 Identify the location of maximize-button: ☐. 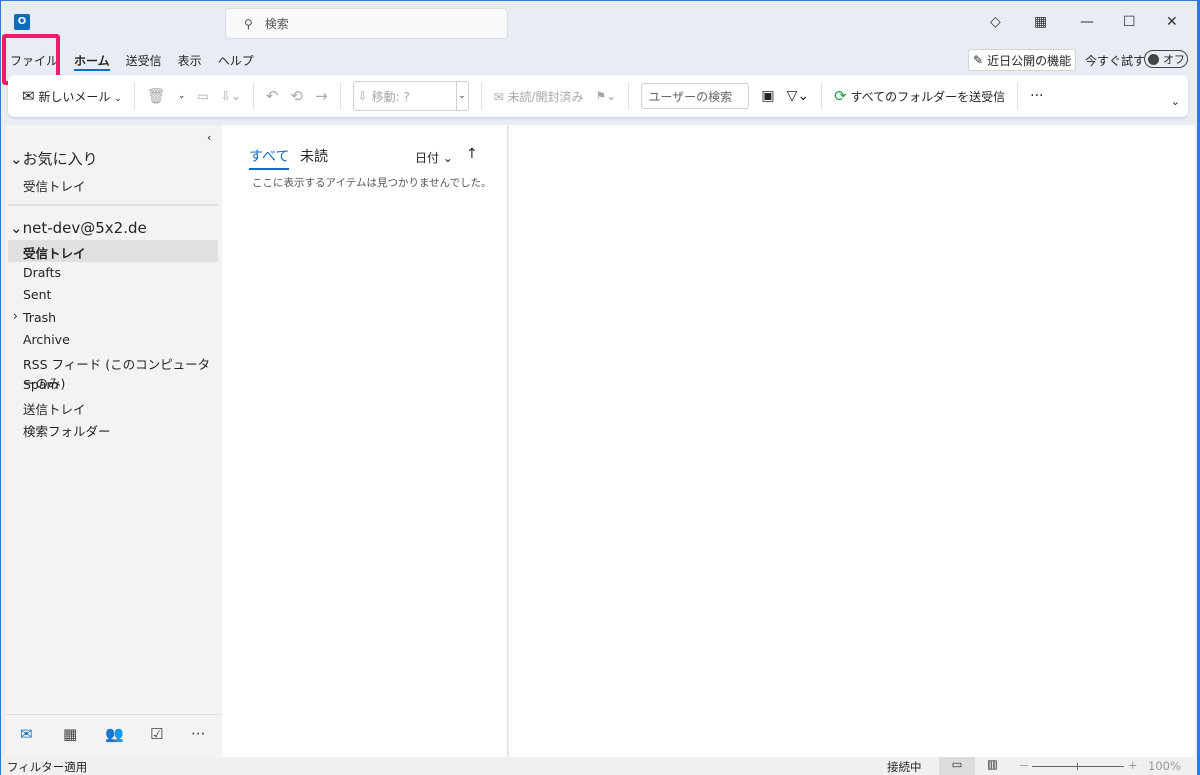
(1129, 22).